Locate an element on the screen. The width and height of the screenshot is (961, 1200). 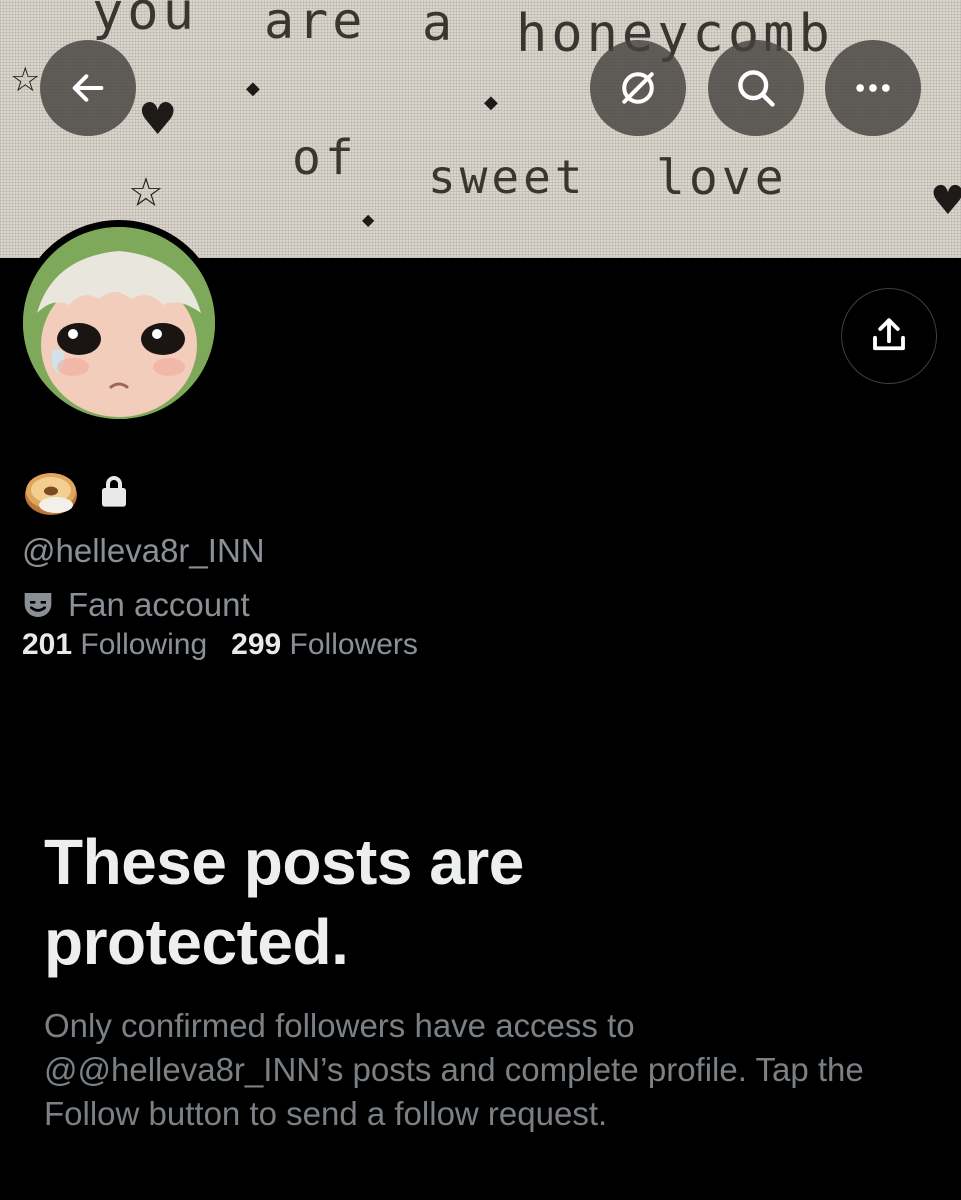
back-button is located at coordinates (88, 88).